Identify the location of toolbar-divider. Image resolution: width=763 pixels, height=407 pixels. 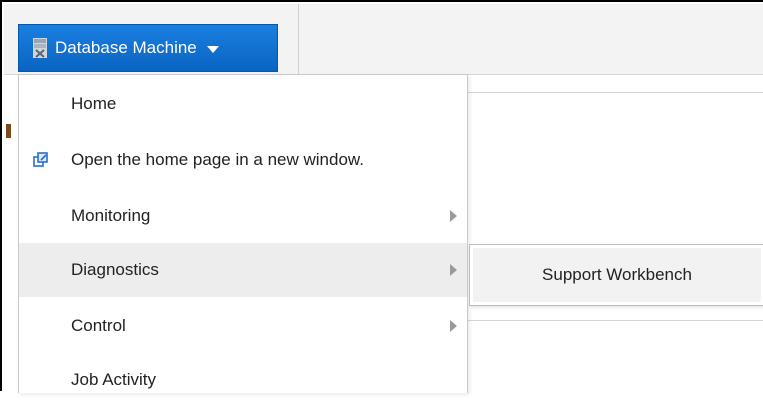
(298, 39).